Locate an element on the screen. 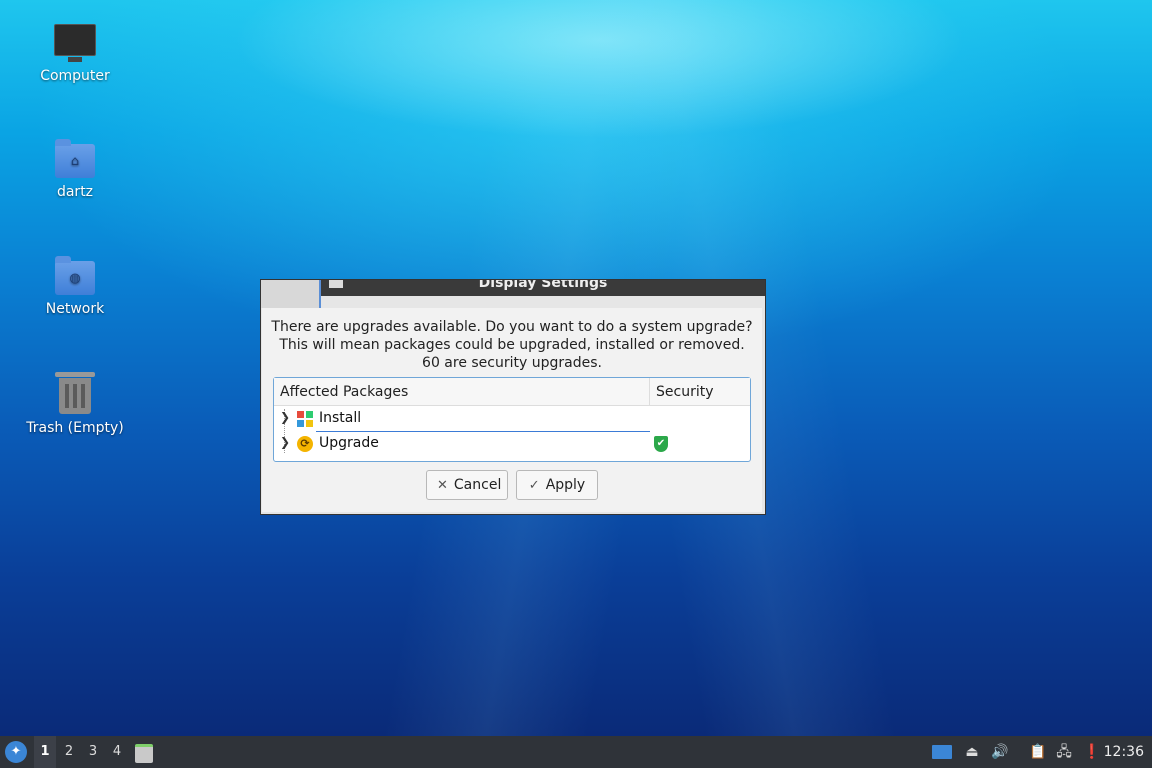 Image resolution: width=1152 pixels, height=768 pixels. install-icon is located at coordinates (305, 419).